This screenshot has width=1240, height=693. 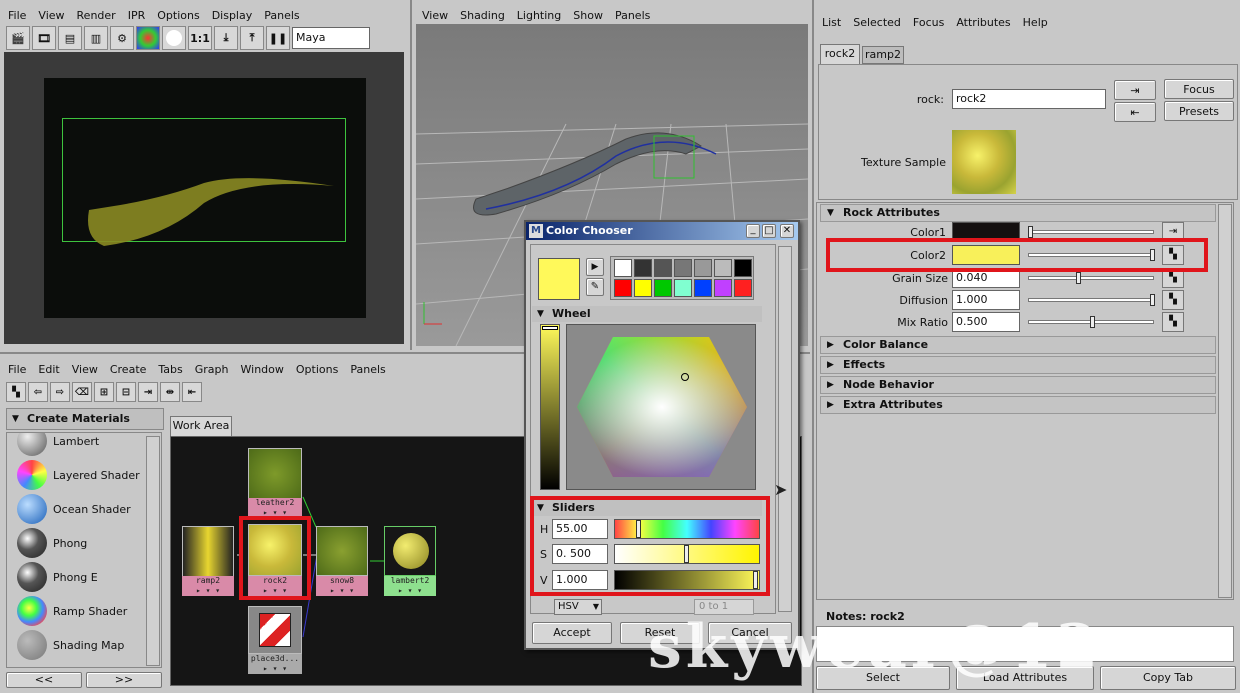 I want to click on grain-size-slider-knob, so click(x=1078, y=278).